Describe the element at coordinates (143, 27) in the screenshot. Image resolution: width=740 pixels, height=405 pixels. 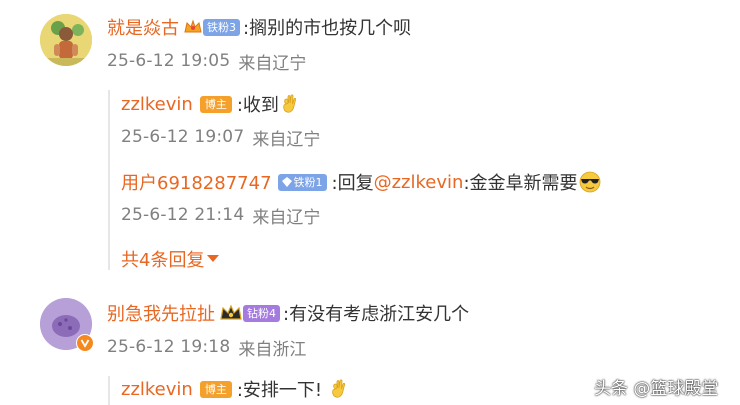
I see `comment-username: 就是焱古` at that location.